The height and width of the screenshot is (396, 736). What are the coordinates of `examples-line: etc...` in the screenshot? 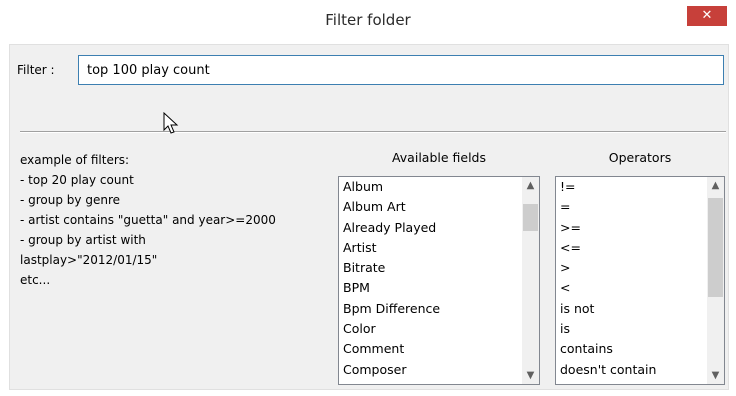 It's located at (35, 280).